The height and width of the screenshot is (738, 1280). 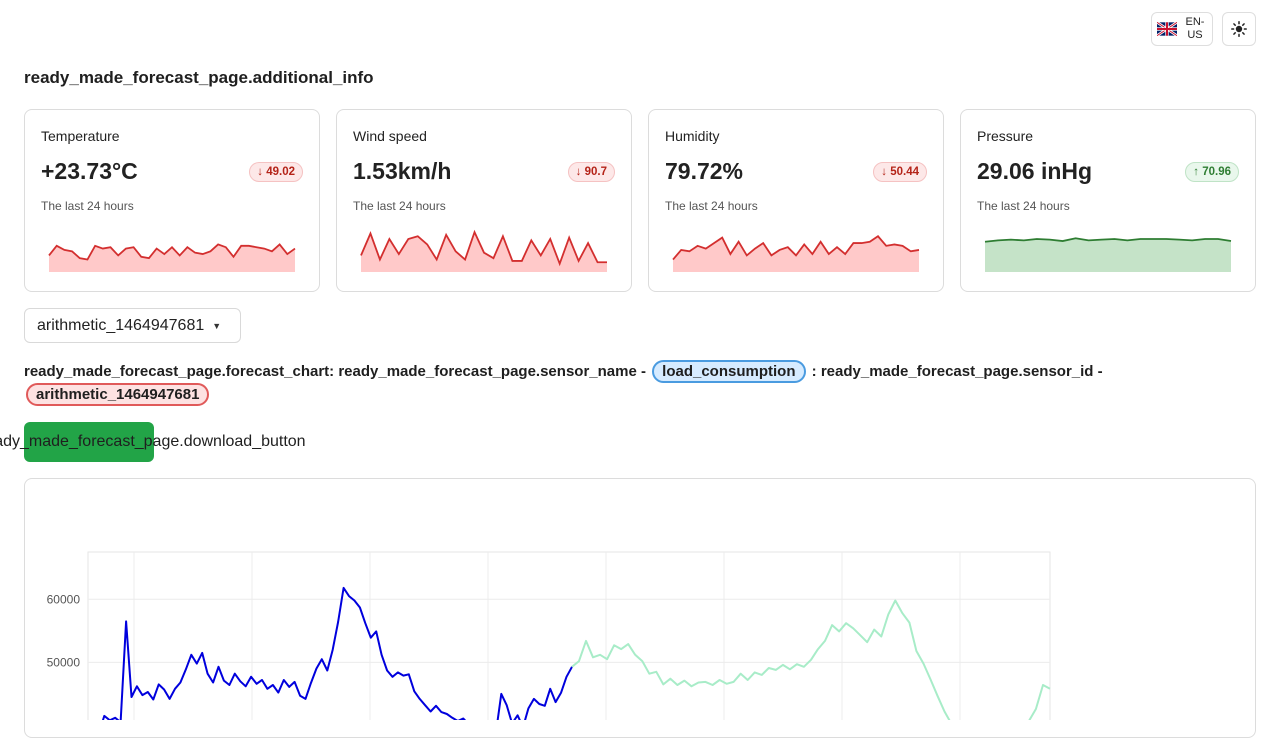 What do you see at coordinates (1212, 172) in the screenshot?
I see `delta-badge: ↑ 70.96` at bounding box center [1212, 172].